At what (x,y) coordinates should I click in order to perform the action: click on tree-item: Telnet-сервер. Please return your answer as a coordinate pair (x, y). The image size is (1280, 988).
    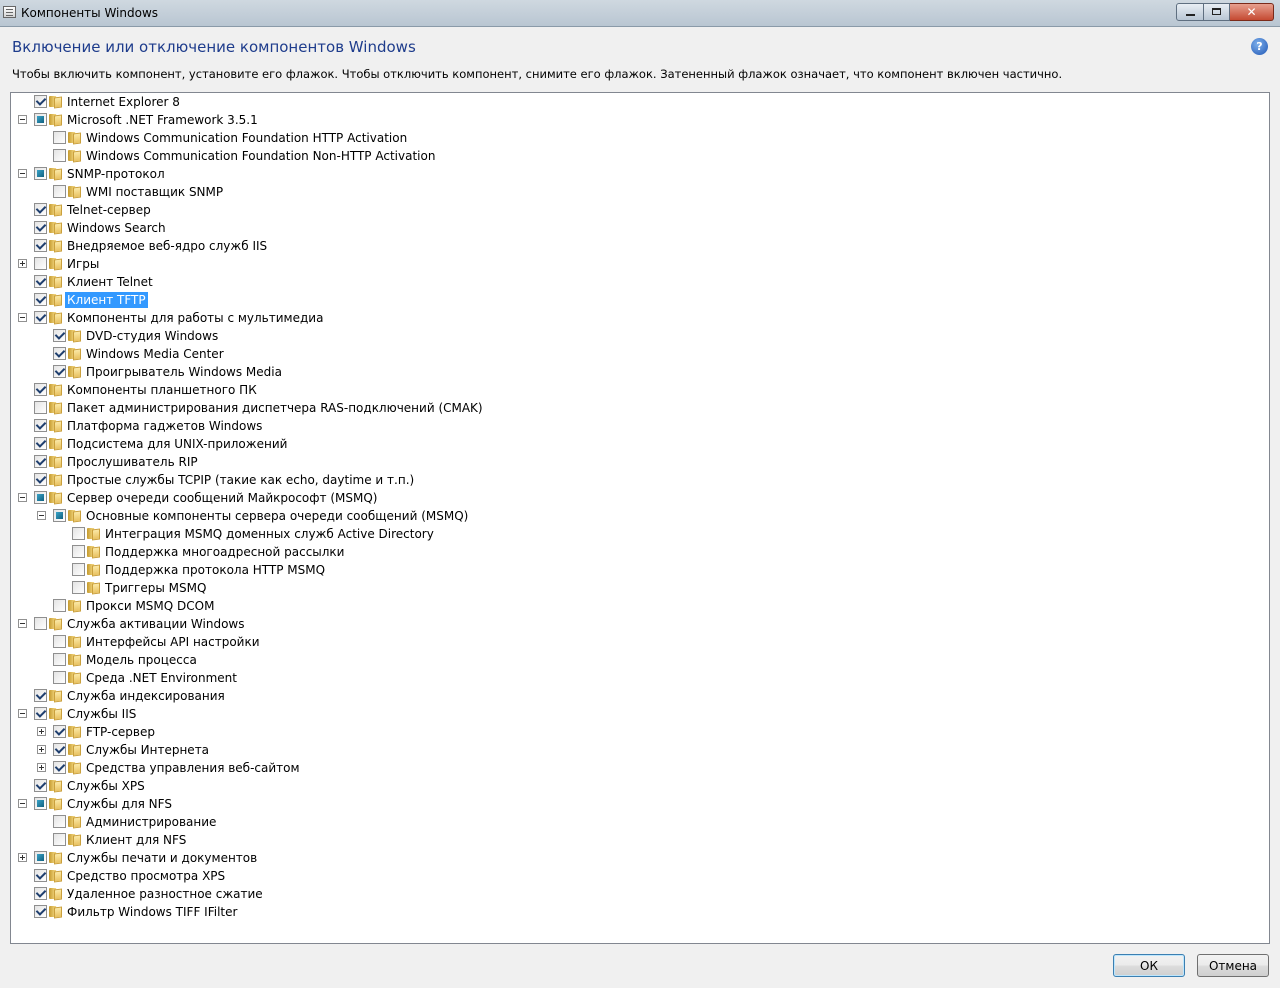
    Looking at the image, I should click on (640, 210).